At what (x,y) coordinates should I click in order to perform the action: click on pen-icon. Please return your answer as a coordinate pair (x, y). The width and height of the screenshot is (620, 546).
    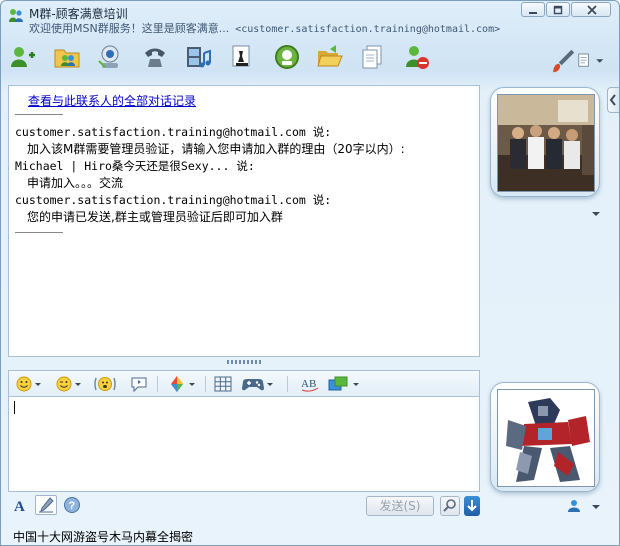
    Looking at the image, I should click on (46, 505).